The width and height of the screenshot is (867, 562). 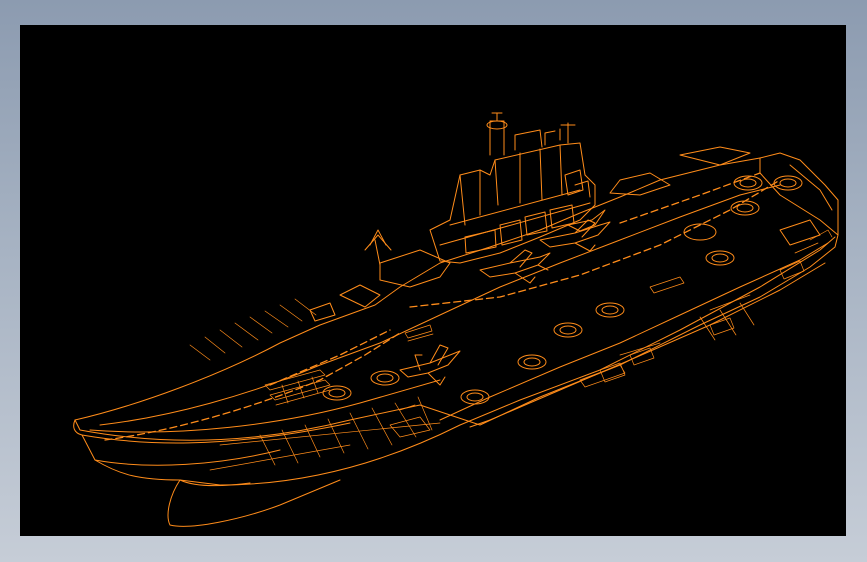 I want to click on port-edge-ticks, so click(x=253, y=329).